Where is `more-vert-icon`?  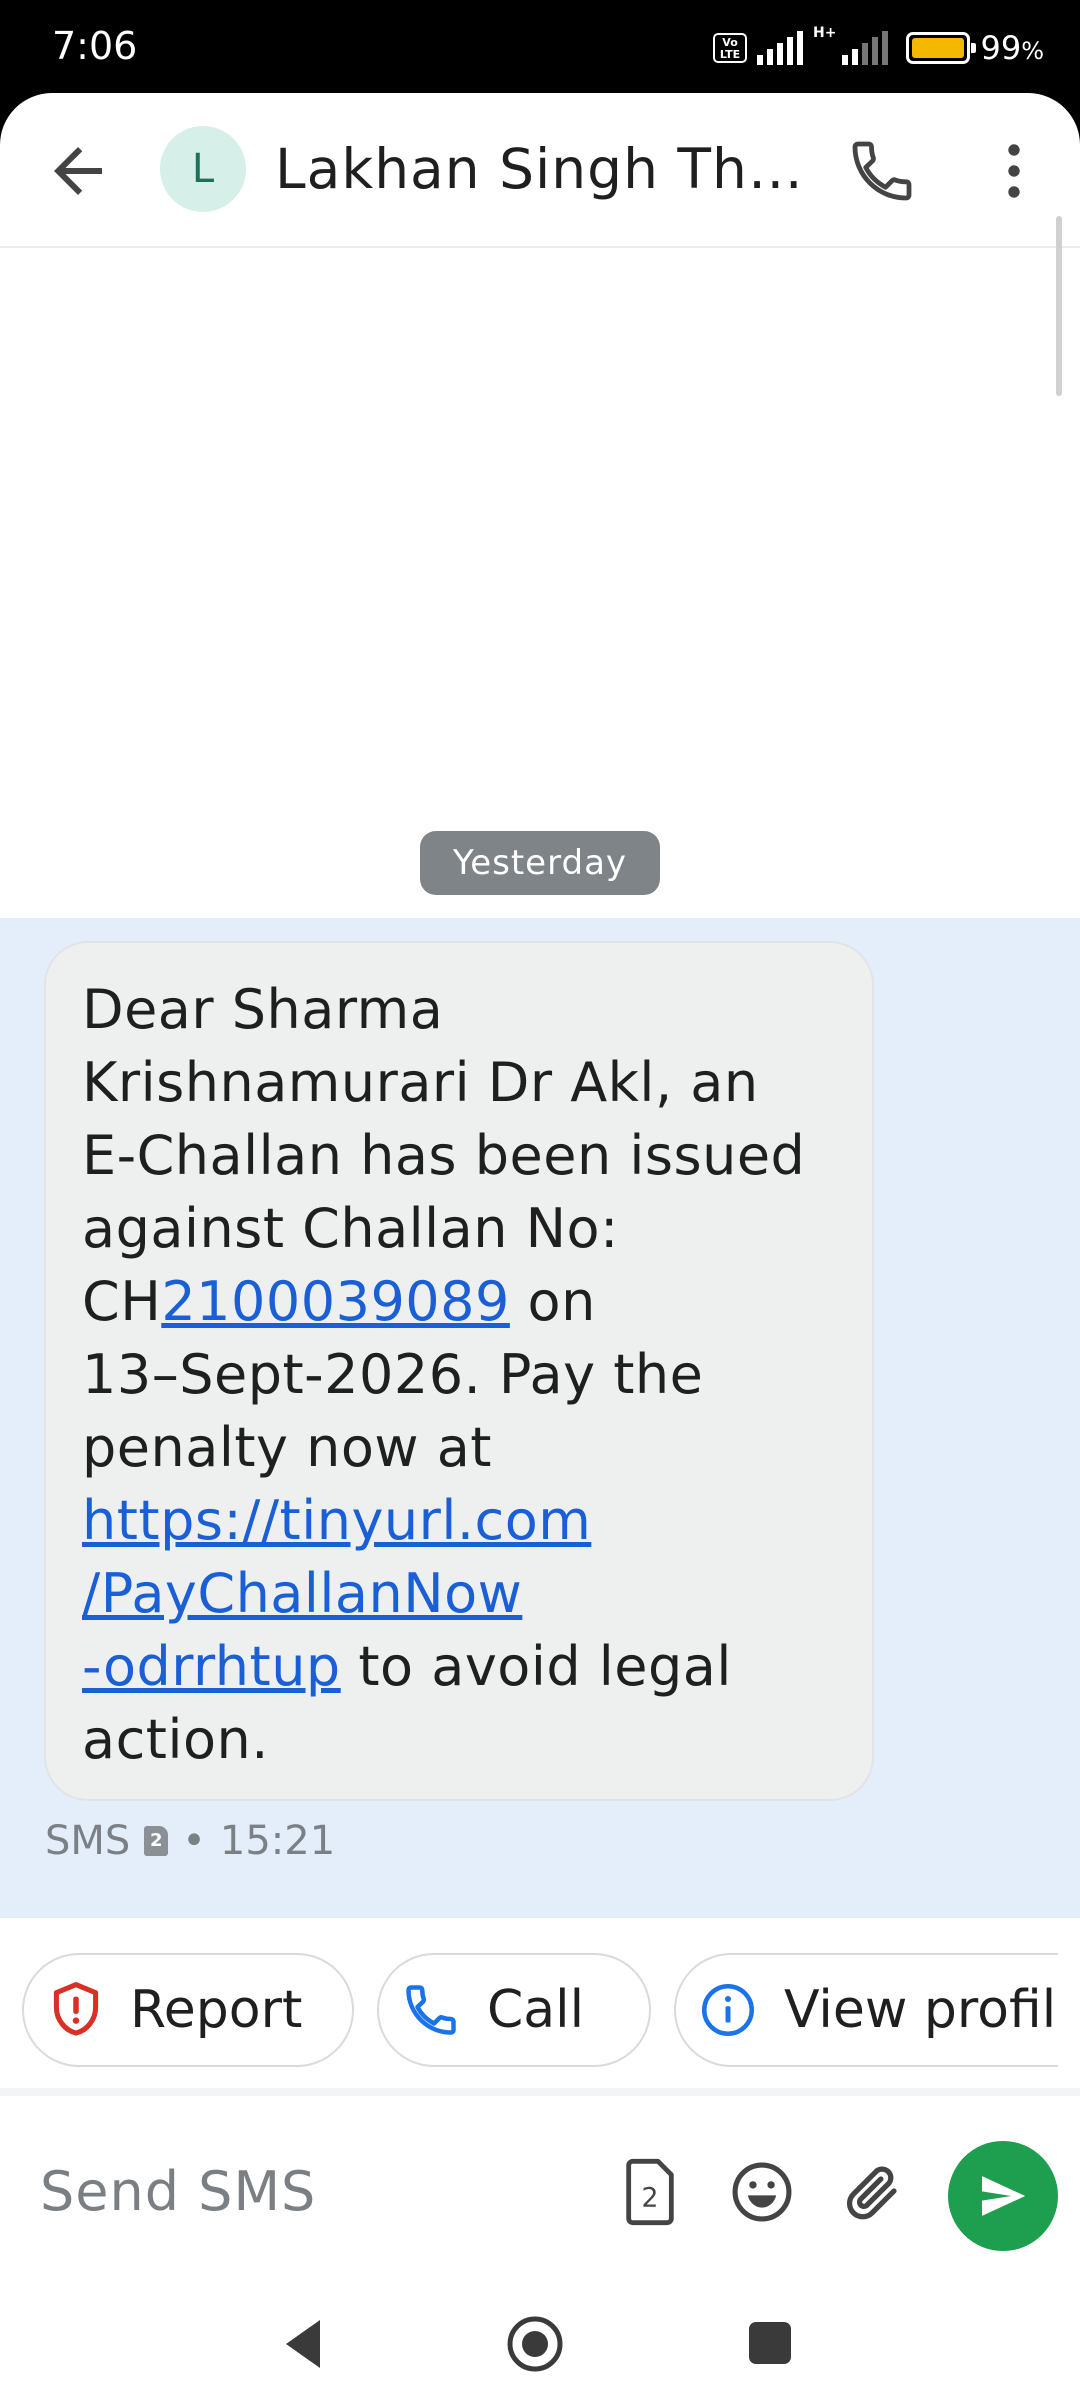
more-vert-icon is located at coordinates (1014, 171).